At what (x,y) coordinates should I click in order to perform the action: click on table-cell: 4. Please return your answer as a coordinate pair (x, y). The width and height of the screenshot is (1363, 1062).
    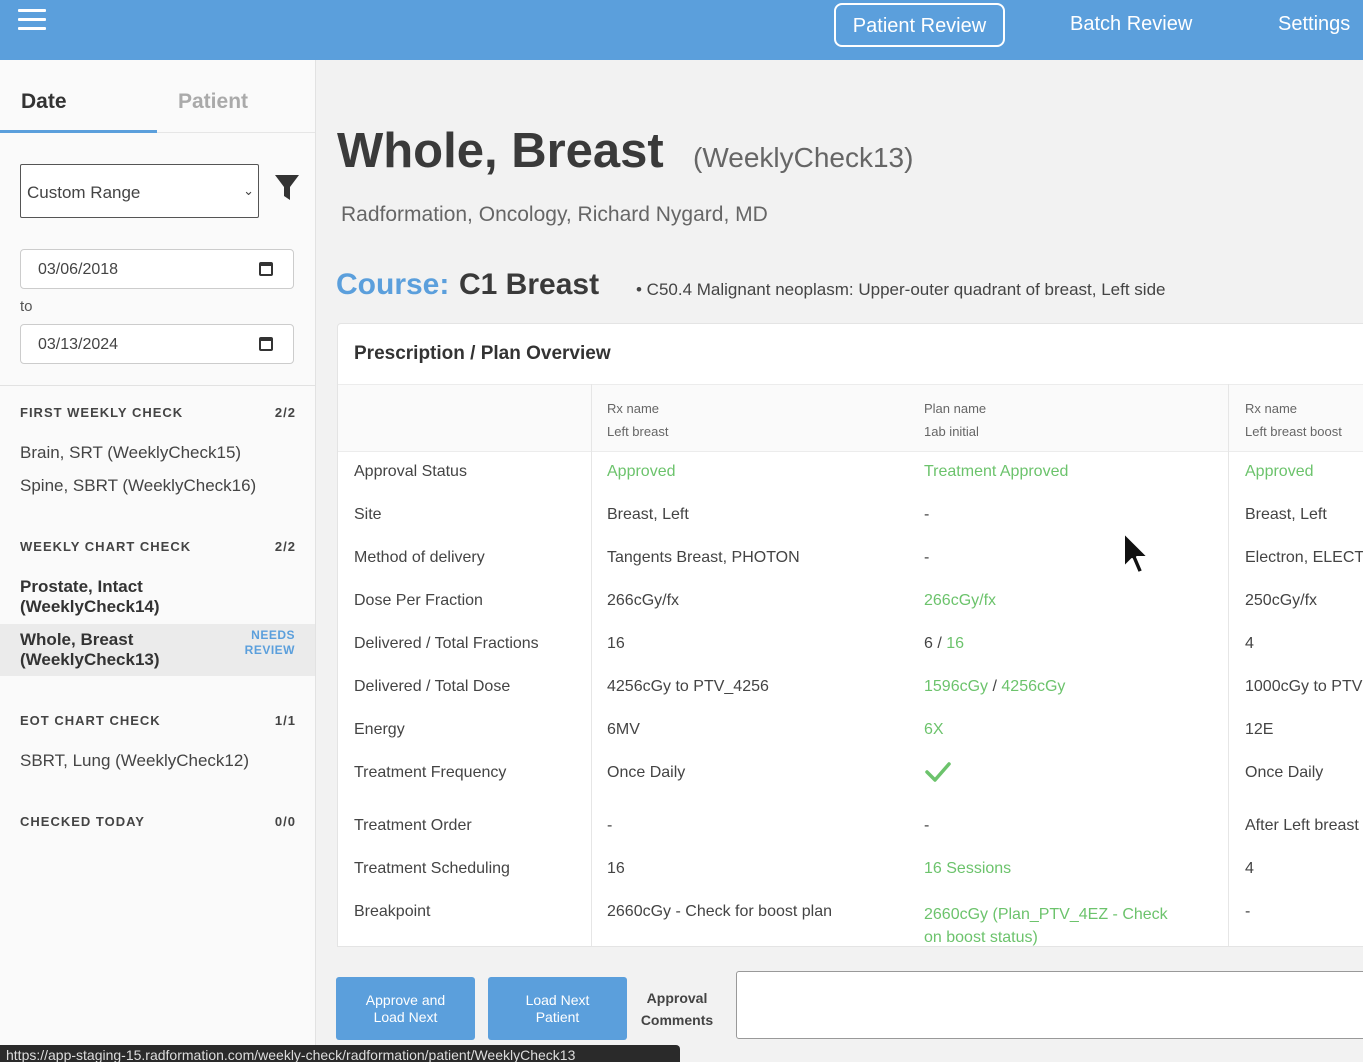
    Looking at the image, I should click on (1249, 643).